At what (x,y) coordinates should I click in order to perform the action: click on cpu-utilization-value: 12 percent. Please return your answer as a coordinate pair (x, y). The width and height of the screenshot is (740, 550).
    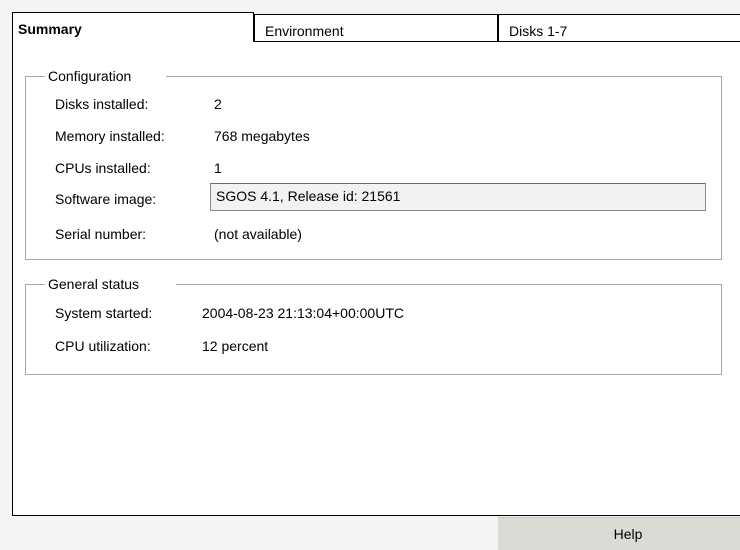
    Looking at the image, I should click on (235, 346).